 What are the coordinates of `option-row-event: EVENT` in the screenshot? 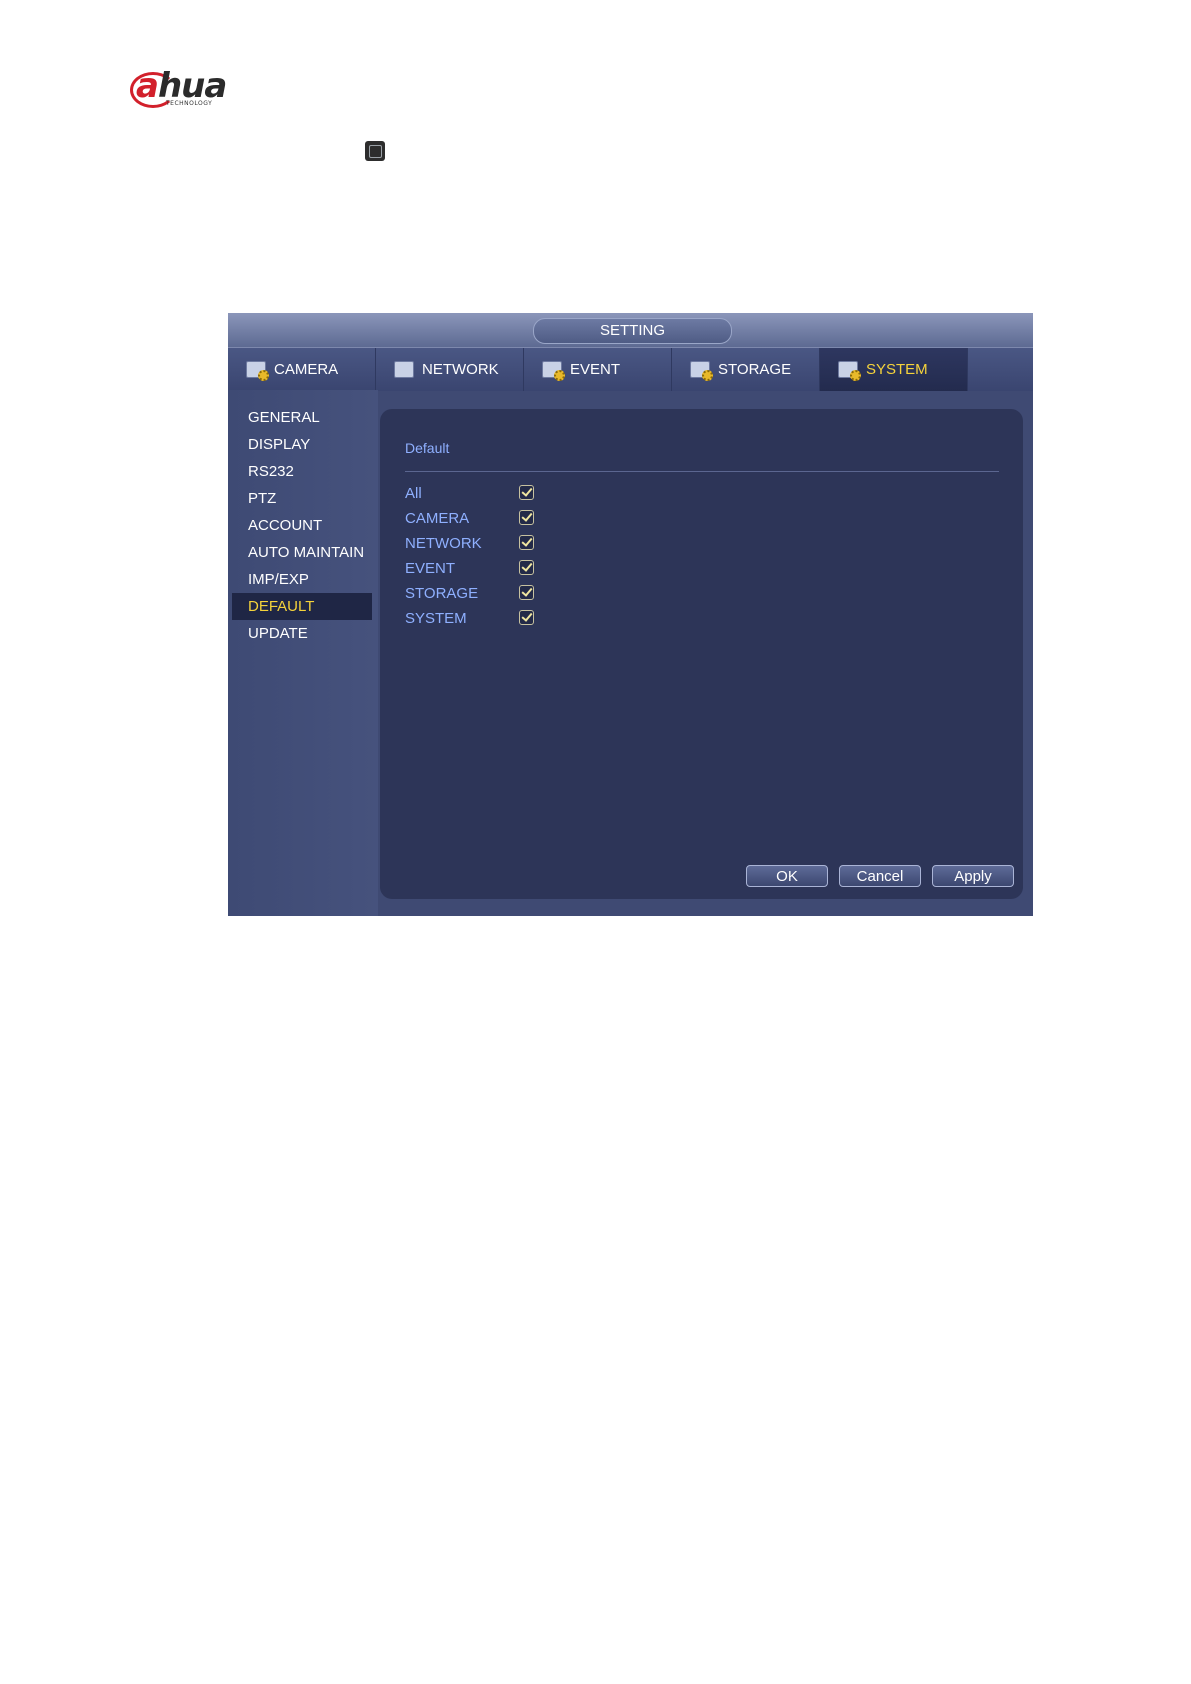 It's located at (505, 569).